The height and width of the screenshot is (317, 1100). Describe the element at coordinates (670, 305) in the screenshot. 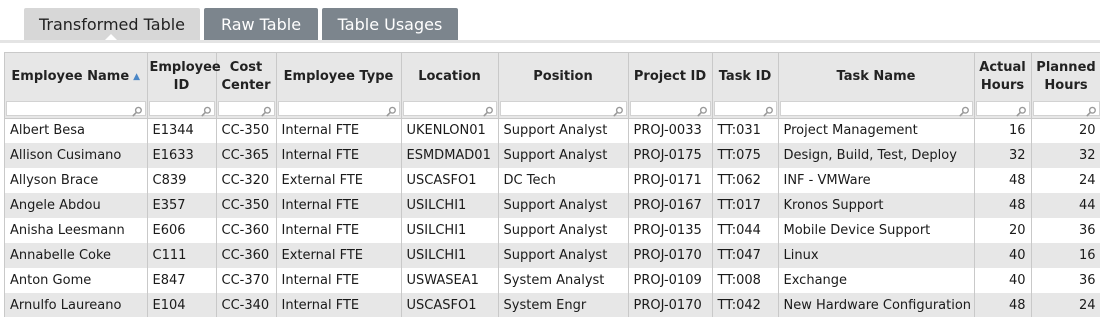

I see `cell-project-id: PROJ-0170` at that location.